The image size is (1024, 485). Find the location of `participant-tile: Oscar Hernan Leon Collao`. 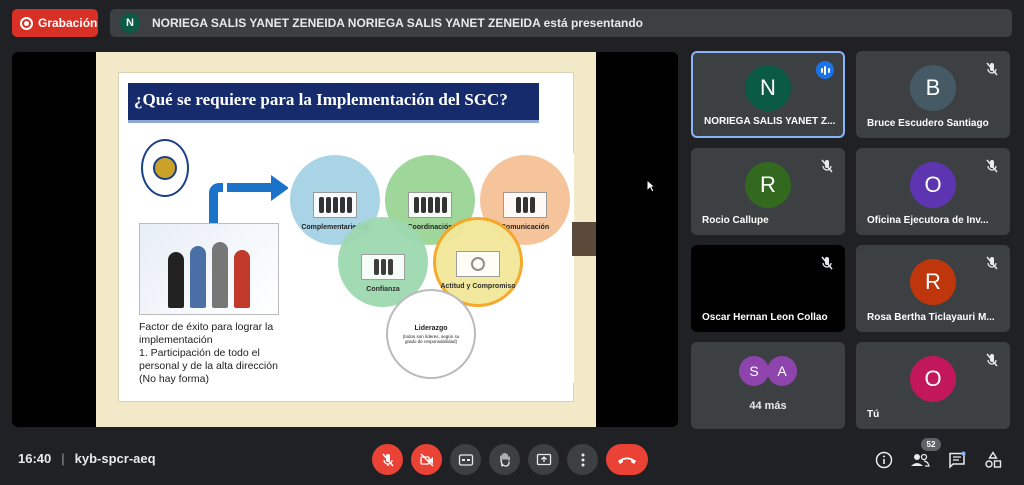

participant-tile: Oscar Hernan Leon Collao is located at coordinates (768, 288).